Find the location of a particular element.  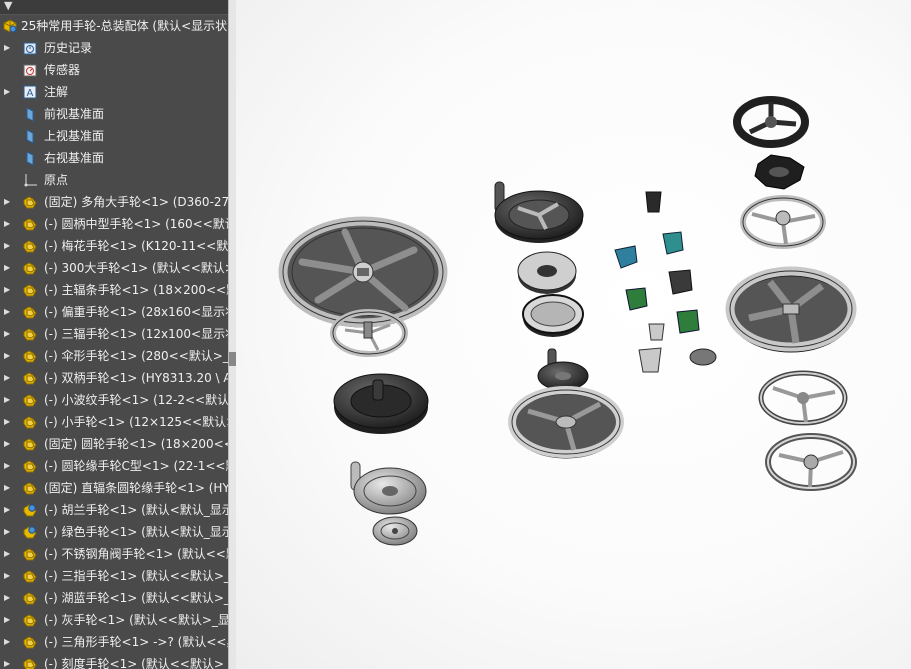

tree-item-label: 上视基准面 is located at coordinates (74, 136).